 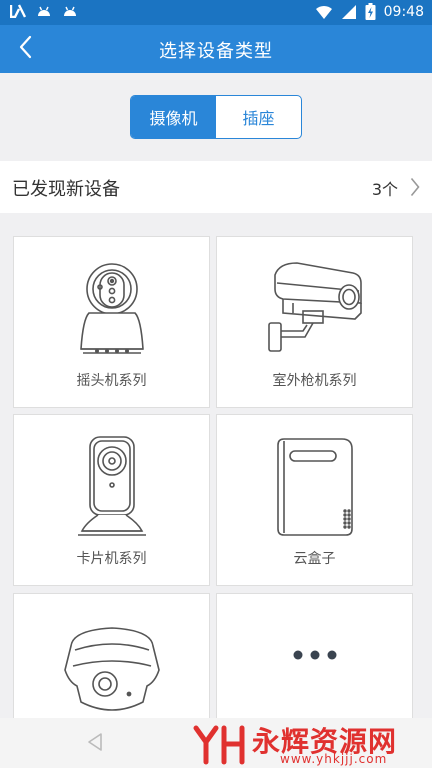 What do you see at coordinates (216, 12) in the screenshot?
I see `status-bar: 09:48` at bounding box center [216, 12].